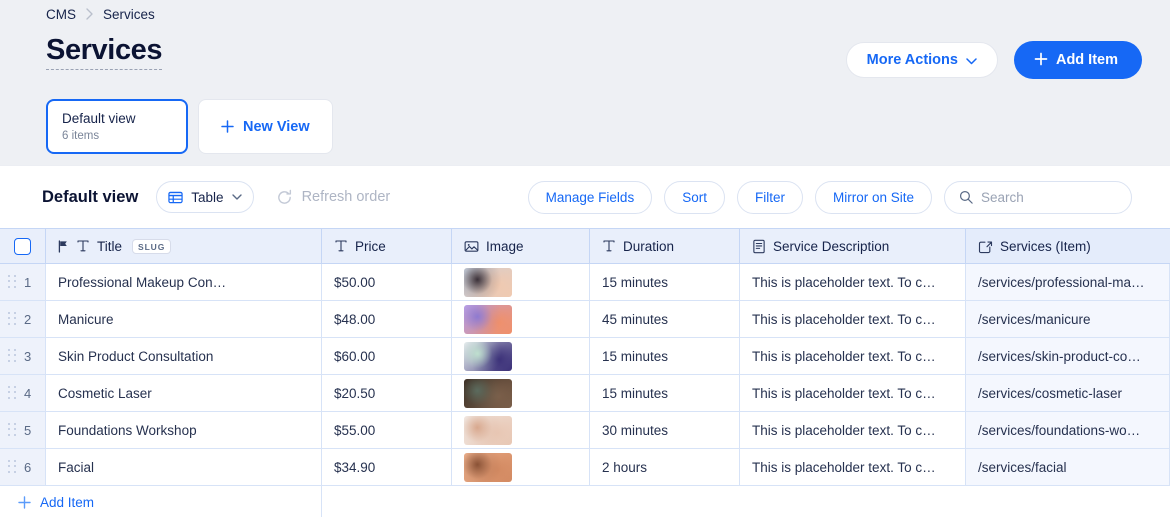 This screenshot has width=1170, height=517. I want to click on cell-price: $55.00, so click(387, 430).